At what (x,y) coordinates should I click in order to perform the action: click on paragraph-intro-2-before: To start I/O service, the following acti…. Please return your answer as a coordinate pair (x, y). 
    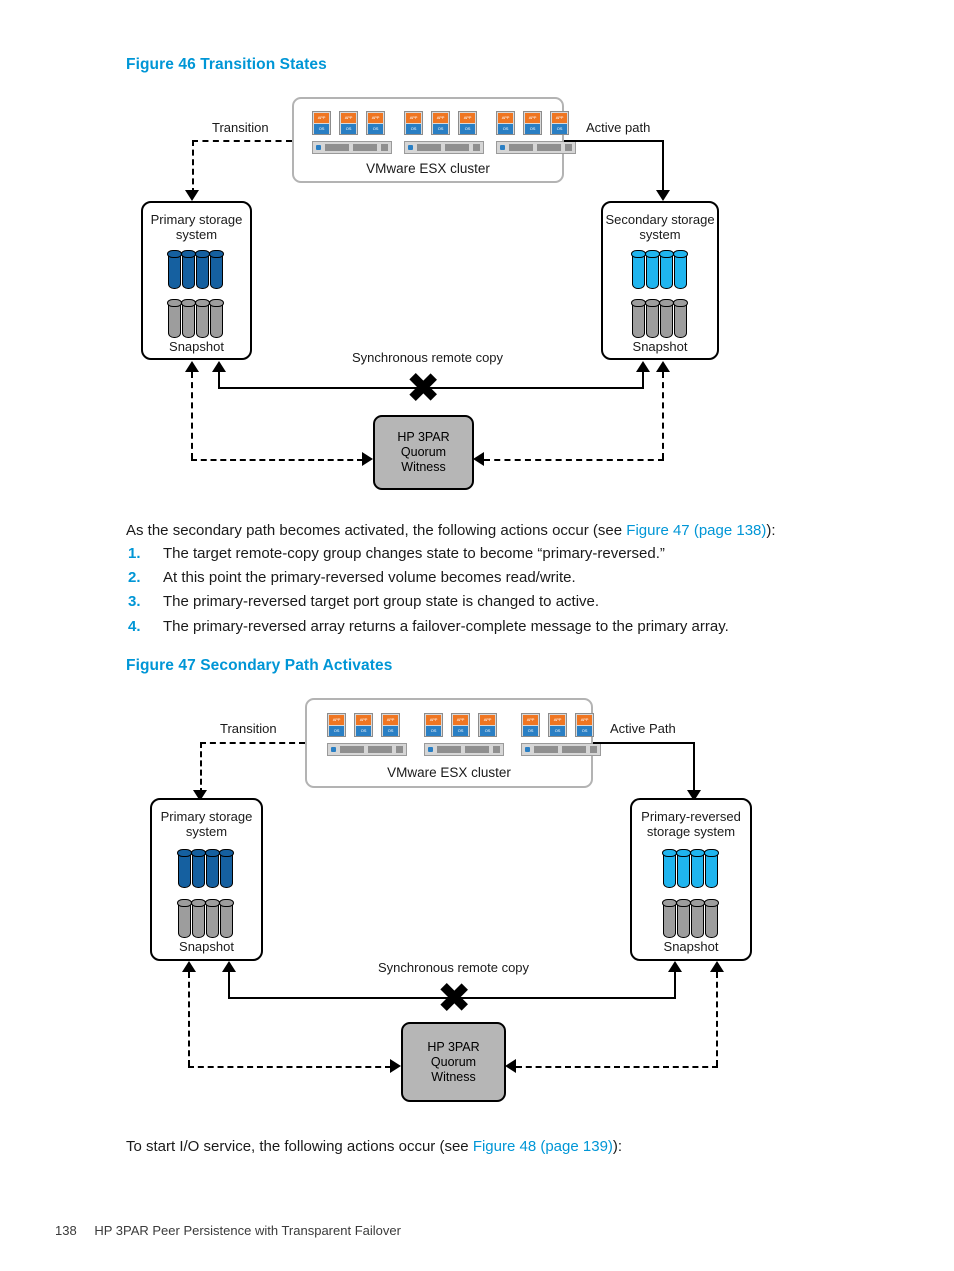
    Looking at the image, I should click on (299, 1146).